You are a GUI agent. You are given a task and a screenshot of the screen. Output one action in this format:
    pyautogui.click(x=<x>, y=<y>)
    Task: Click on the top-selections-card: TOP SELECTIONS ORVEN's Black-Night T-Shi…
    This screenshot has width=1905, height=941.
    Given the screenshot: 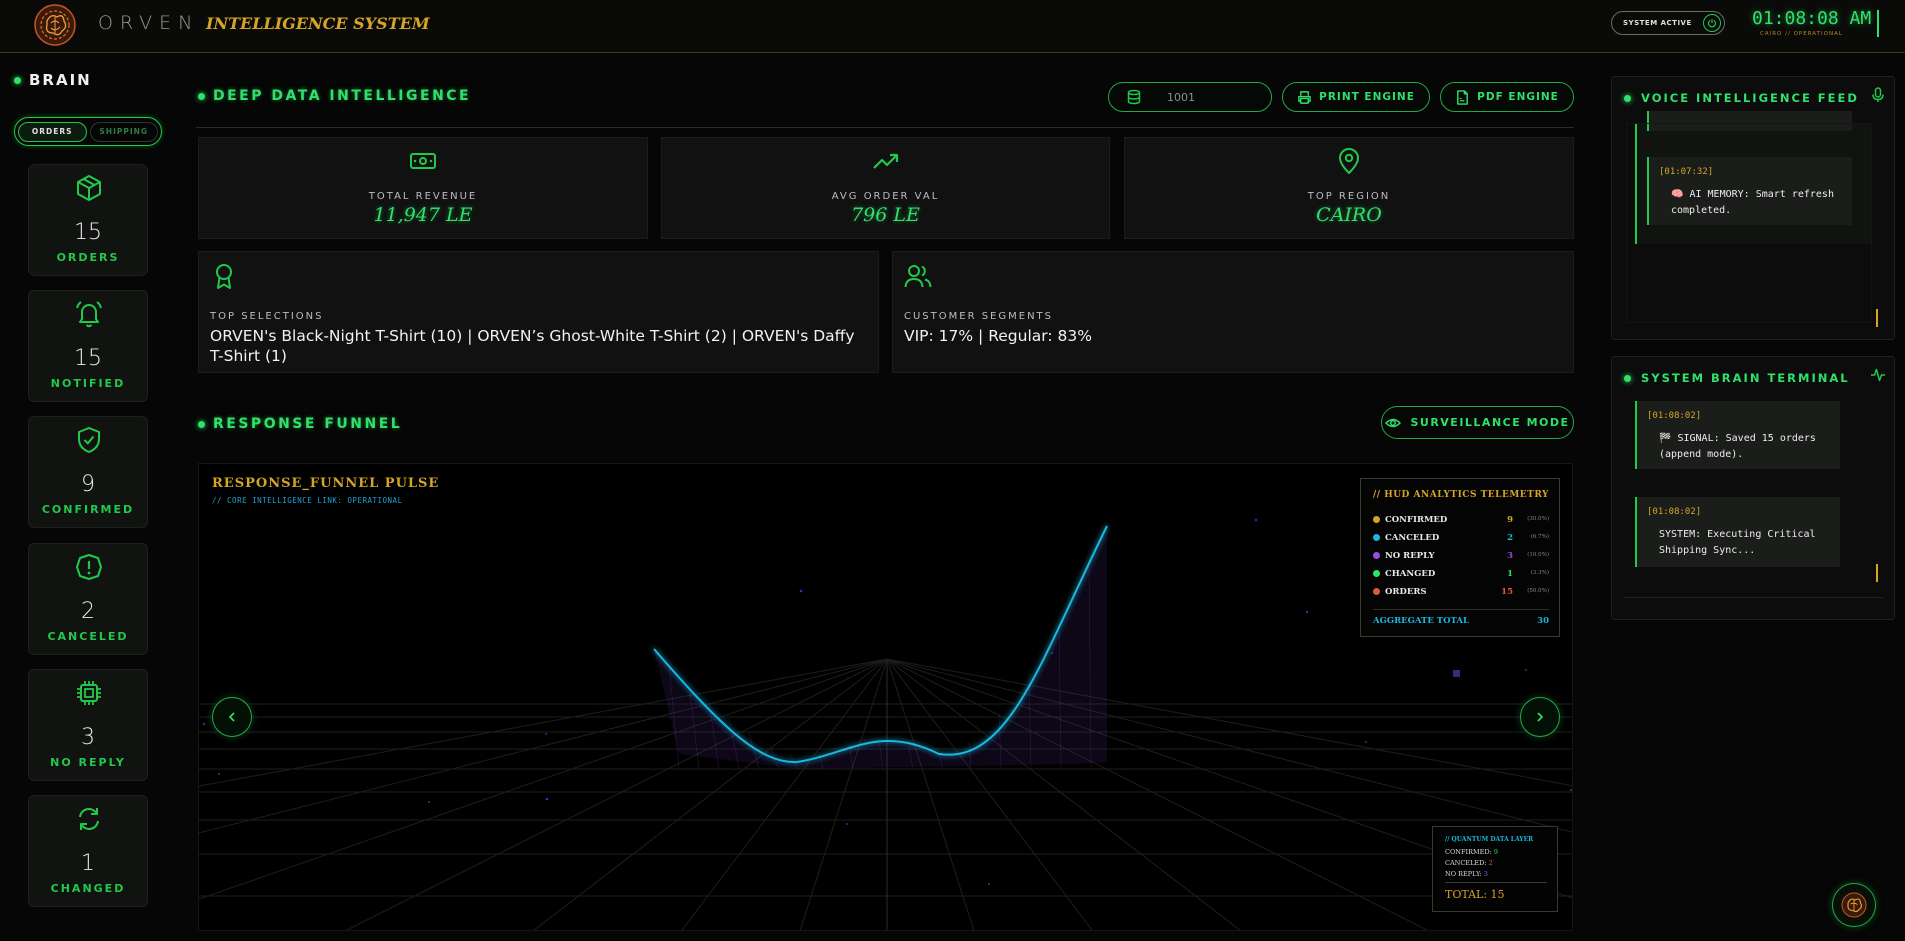 What is the action you would take?
    pyautogui.click(x=538, y=312)
    